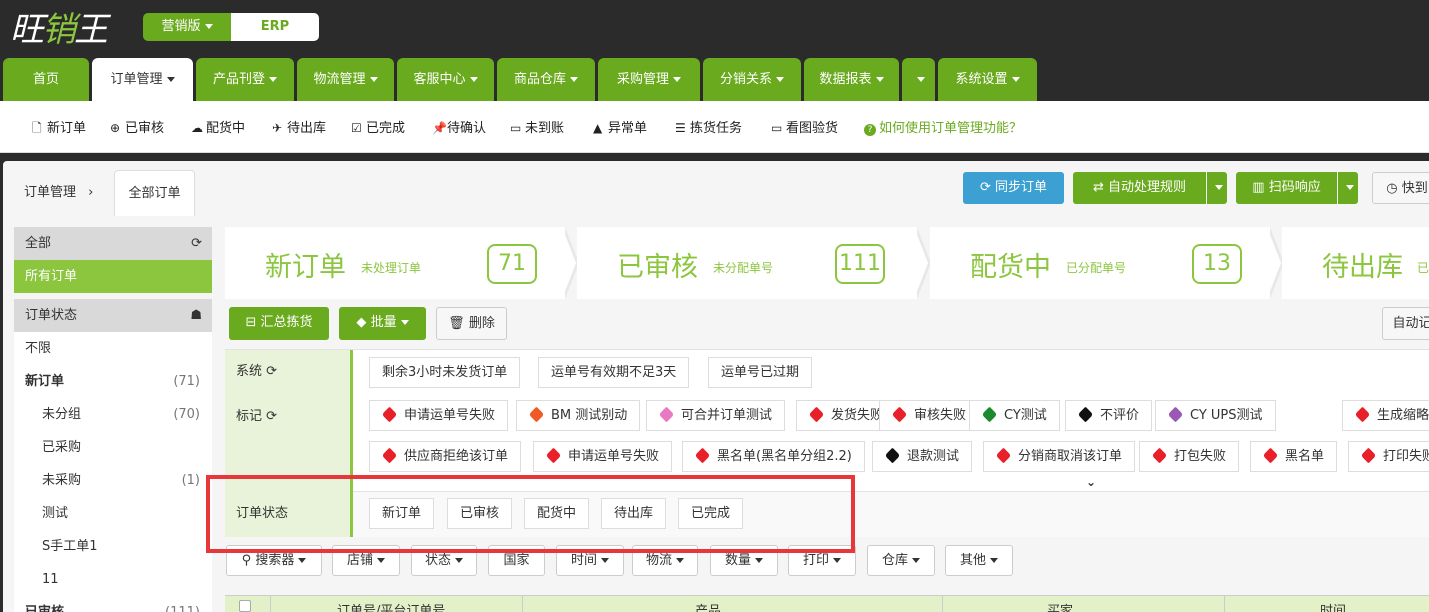  I want to click on subnav-item-1: ⊕ 已审核, so click(137, 126).